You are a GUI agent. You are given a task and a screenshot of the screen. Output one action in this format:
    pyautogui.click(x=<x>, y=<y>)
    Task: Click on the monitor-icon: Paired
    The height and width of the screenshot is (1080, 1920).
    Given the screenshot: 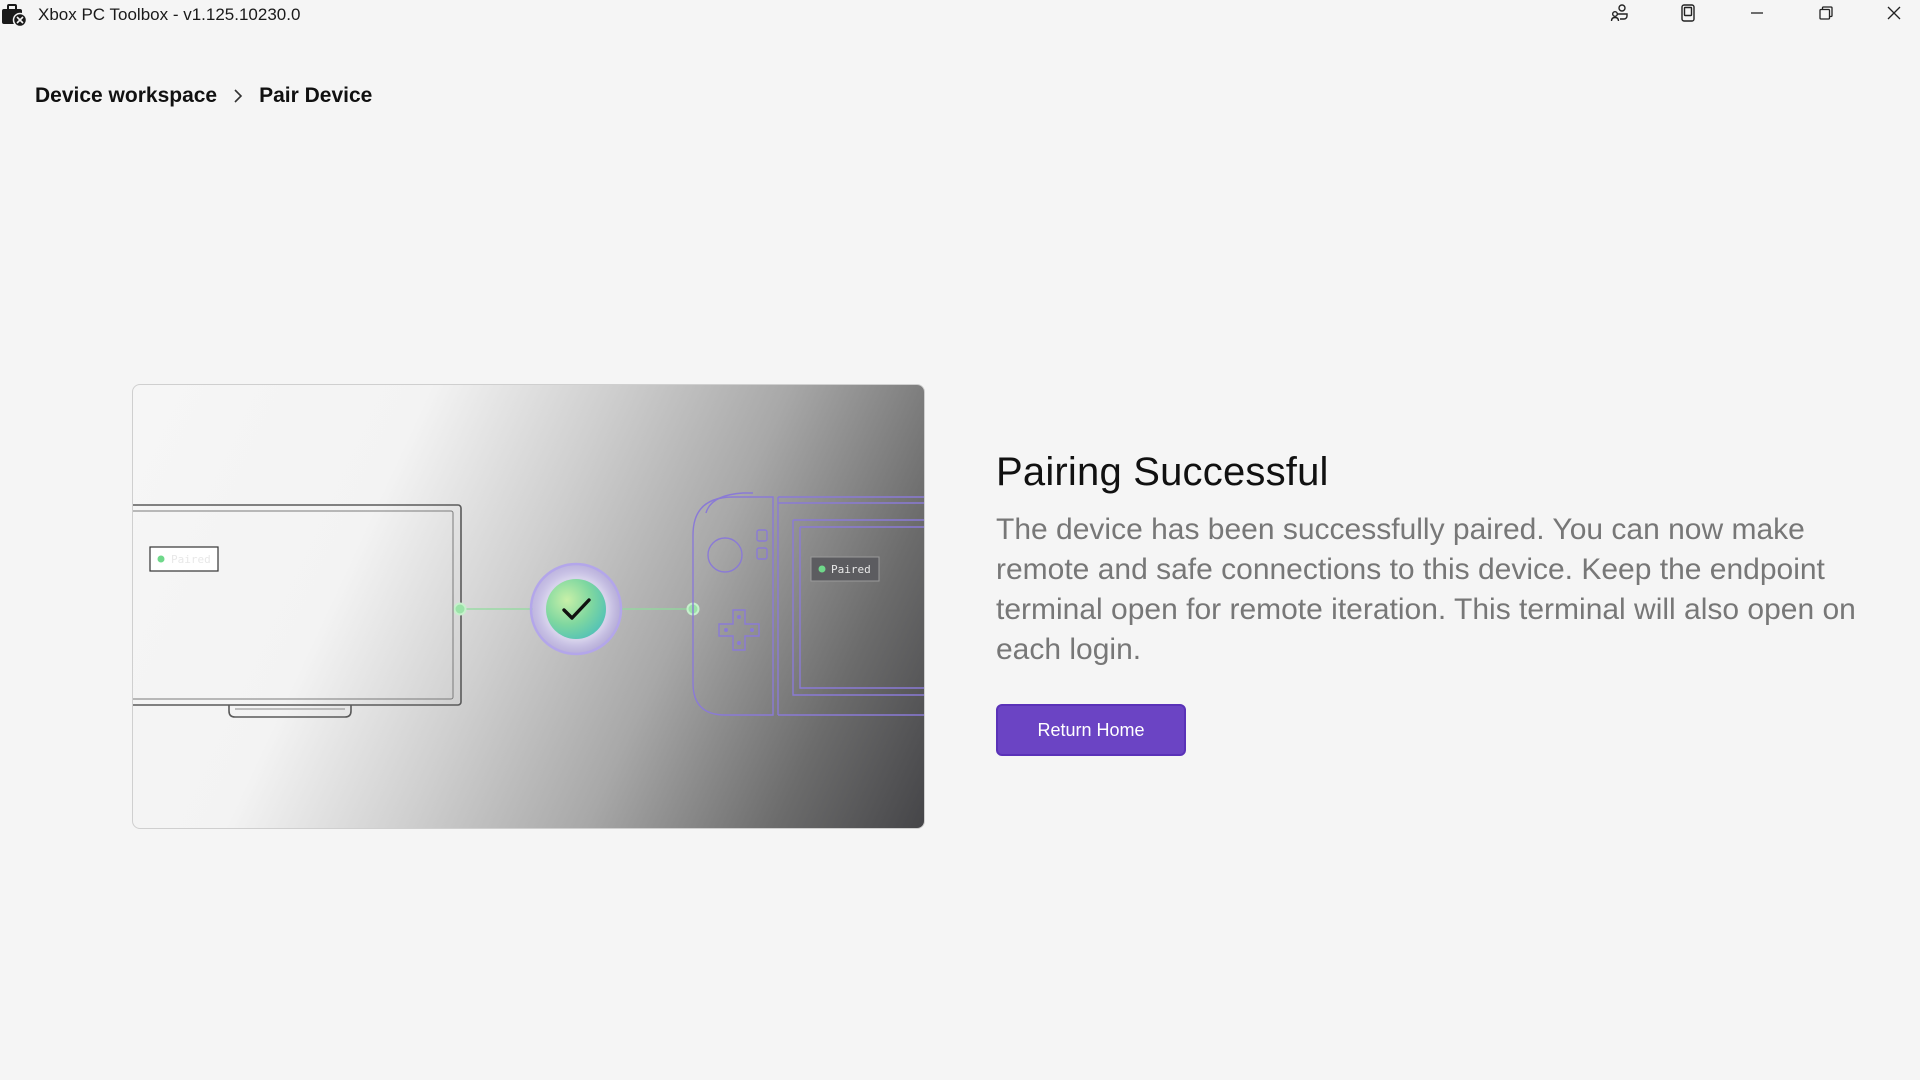 What is the action you would take?
    pyautogui.click(x=297, y=611)
    